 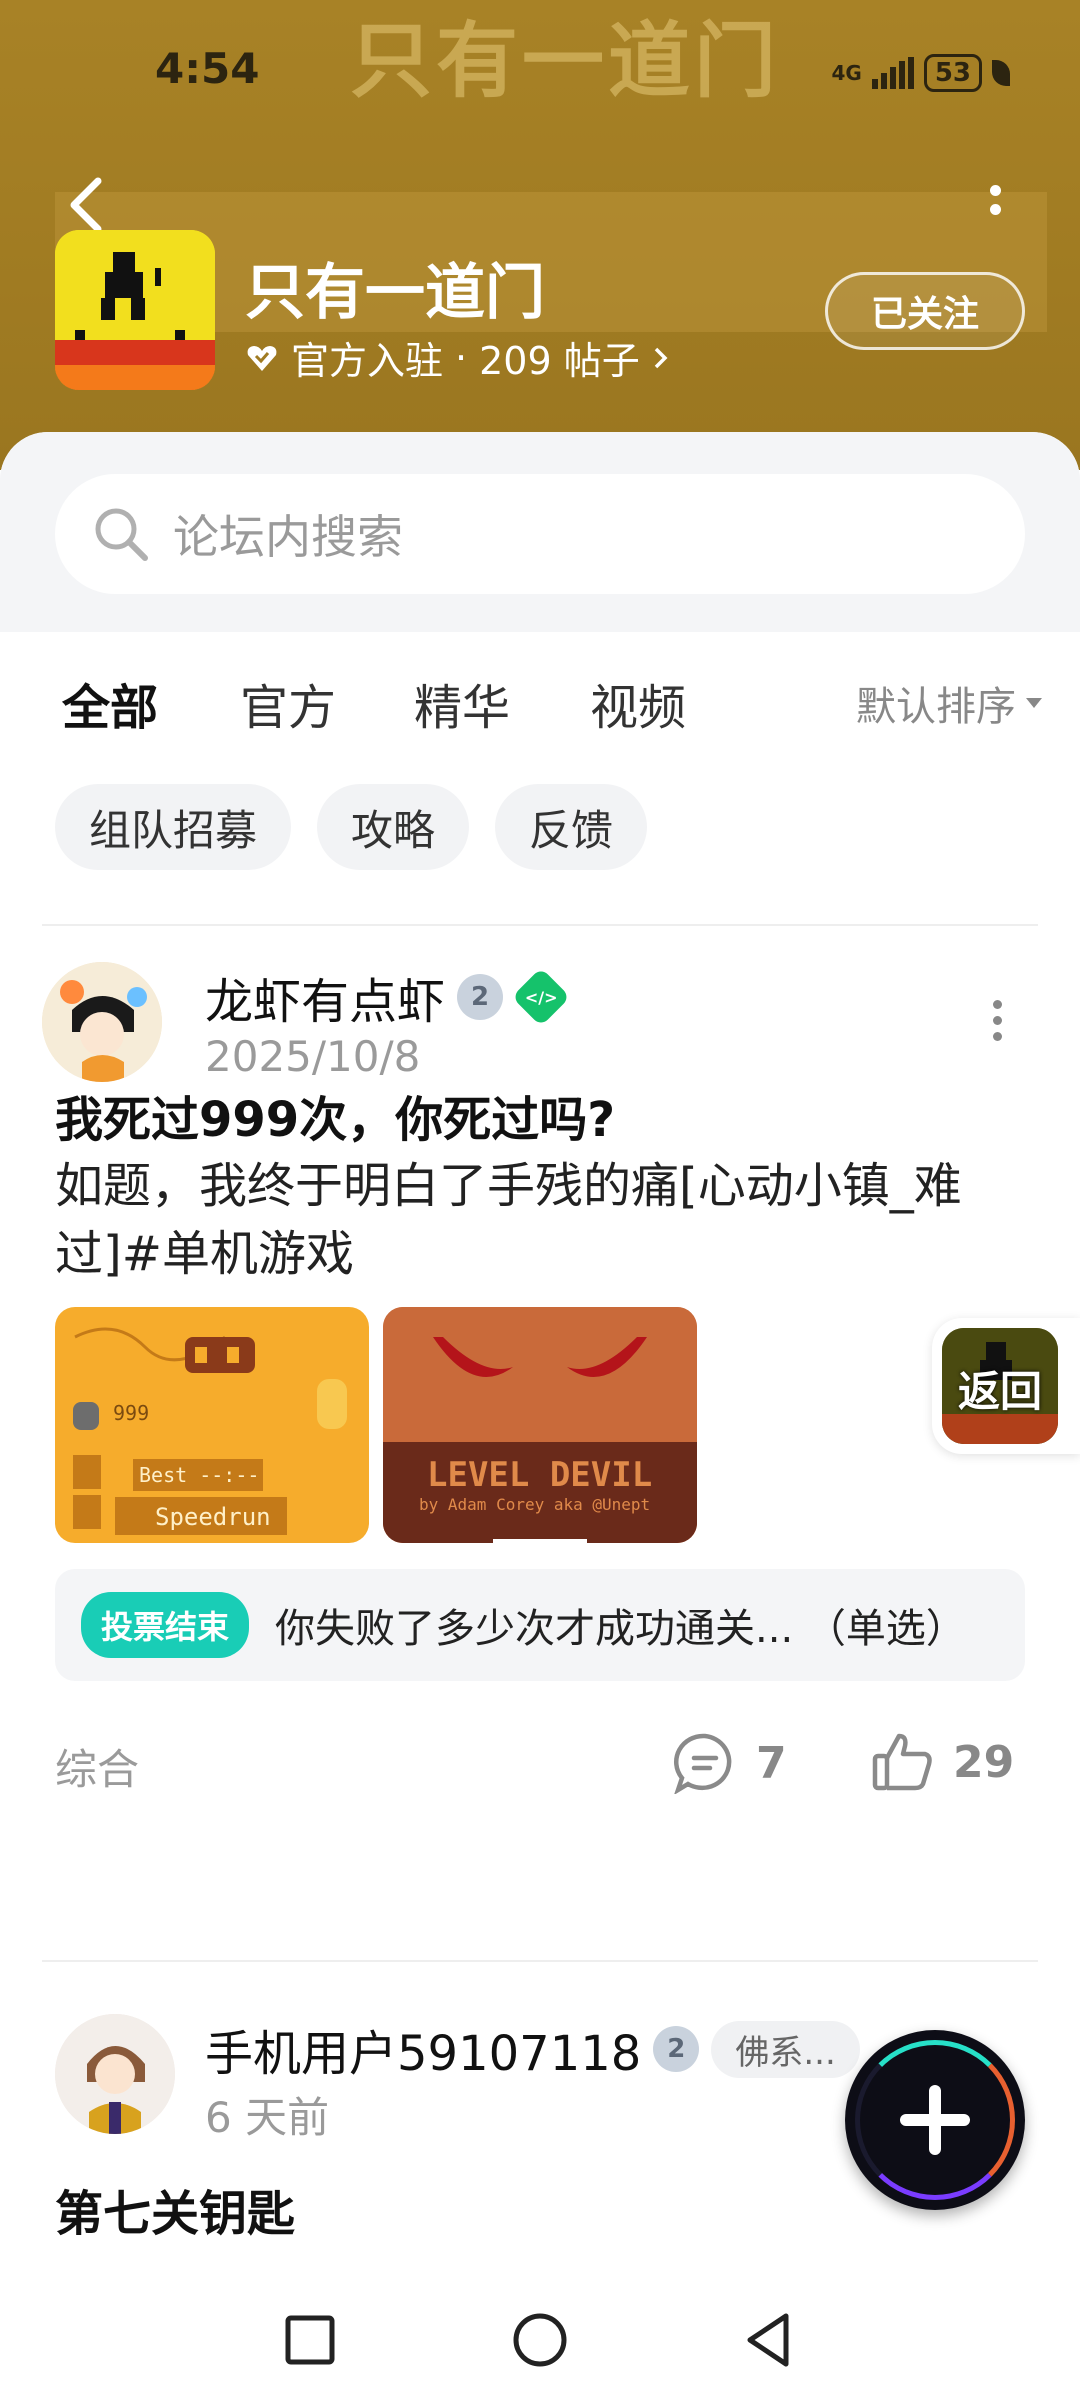 I want to click on death-count: 999, so click(x=131, y=1413).